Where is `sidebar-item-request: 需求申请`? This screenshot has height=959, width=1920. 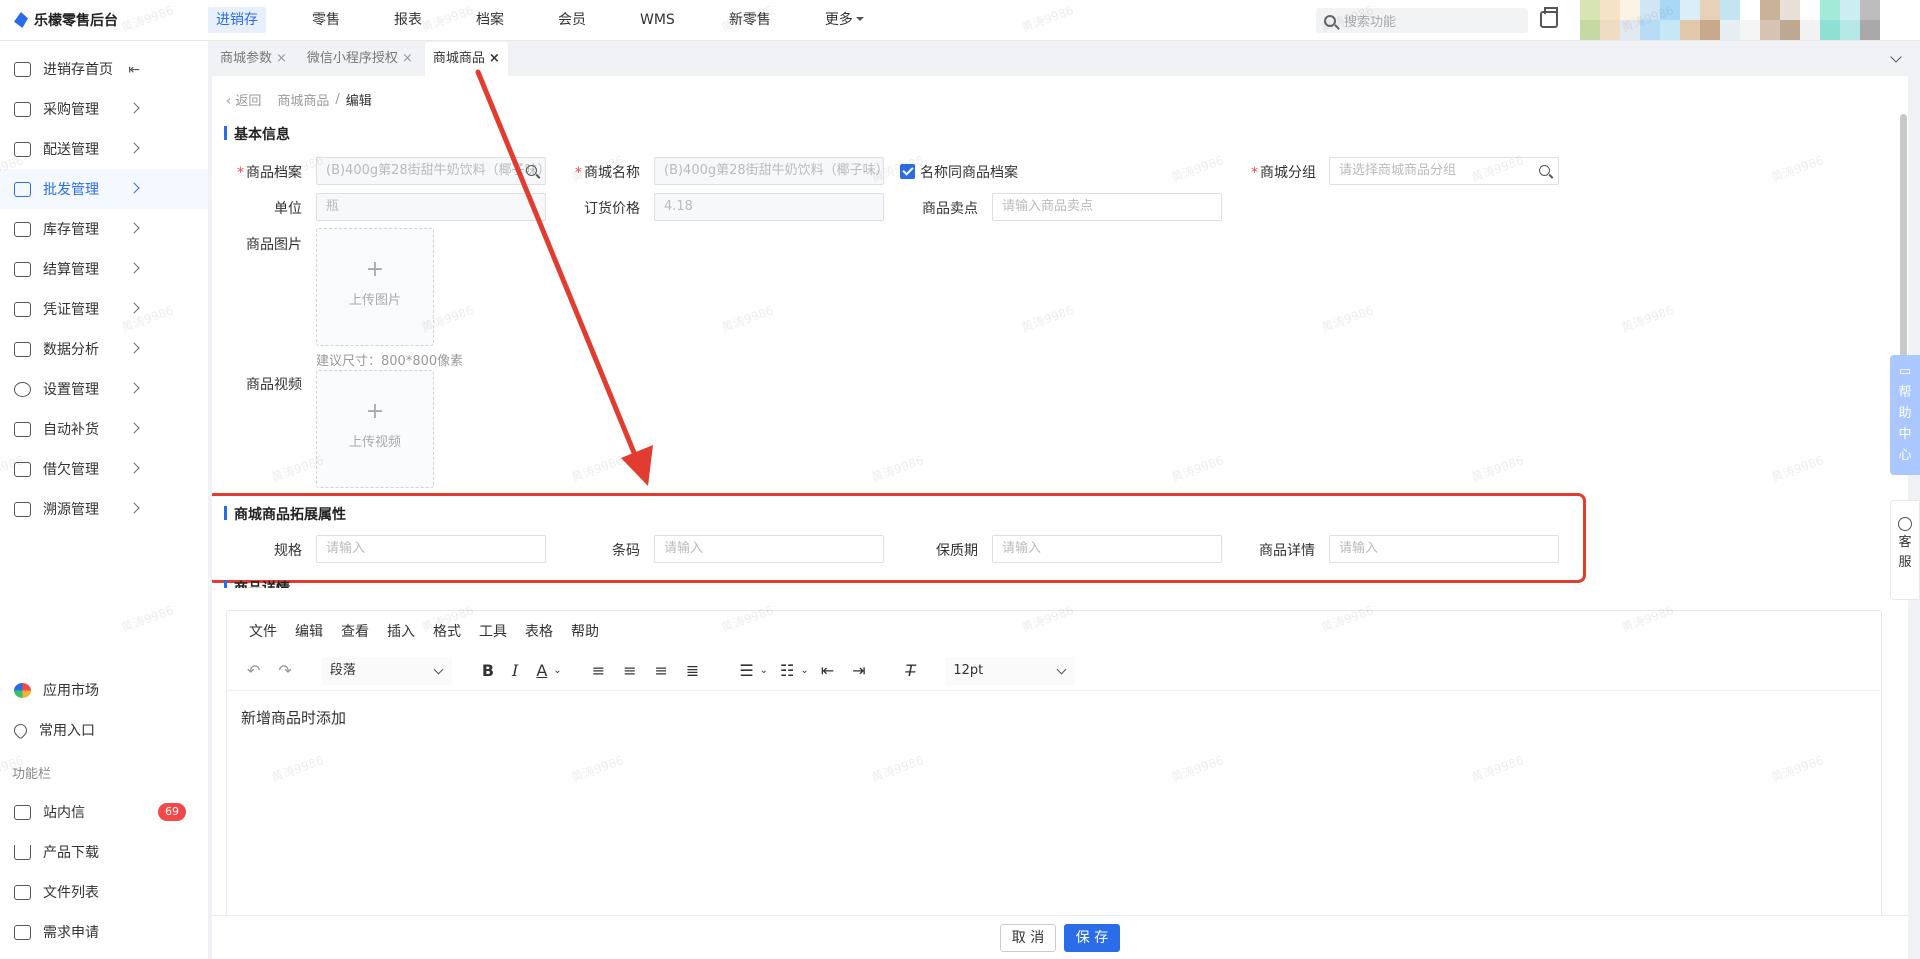
sidebar-item-request: 需求申请 is located at coordinates (104, 932).